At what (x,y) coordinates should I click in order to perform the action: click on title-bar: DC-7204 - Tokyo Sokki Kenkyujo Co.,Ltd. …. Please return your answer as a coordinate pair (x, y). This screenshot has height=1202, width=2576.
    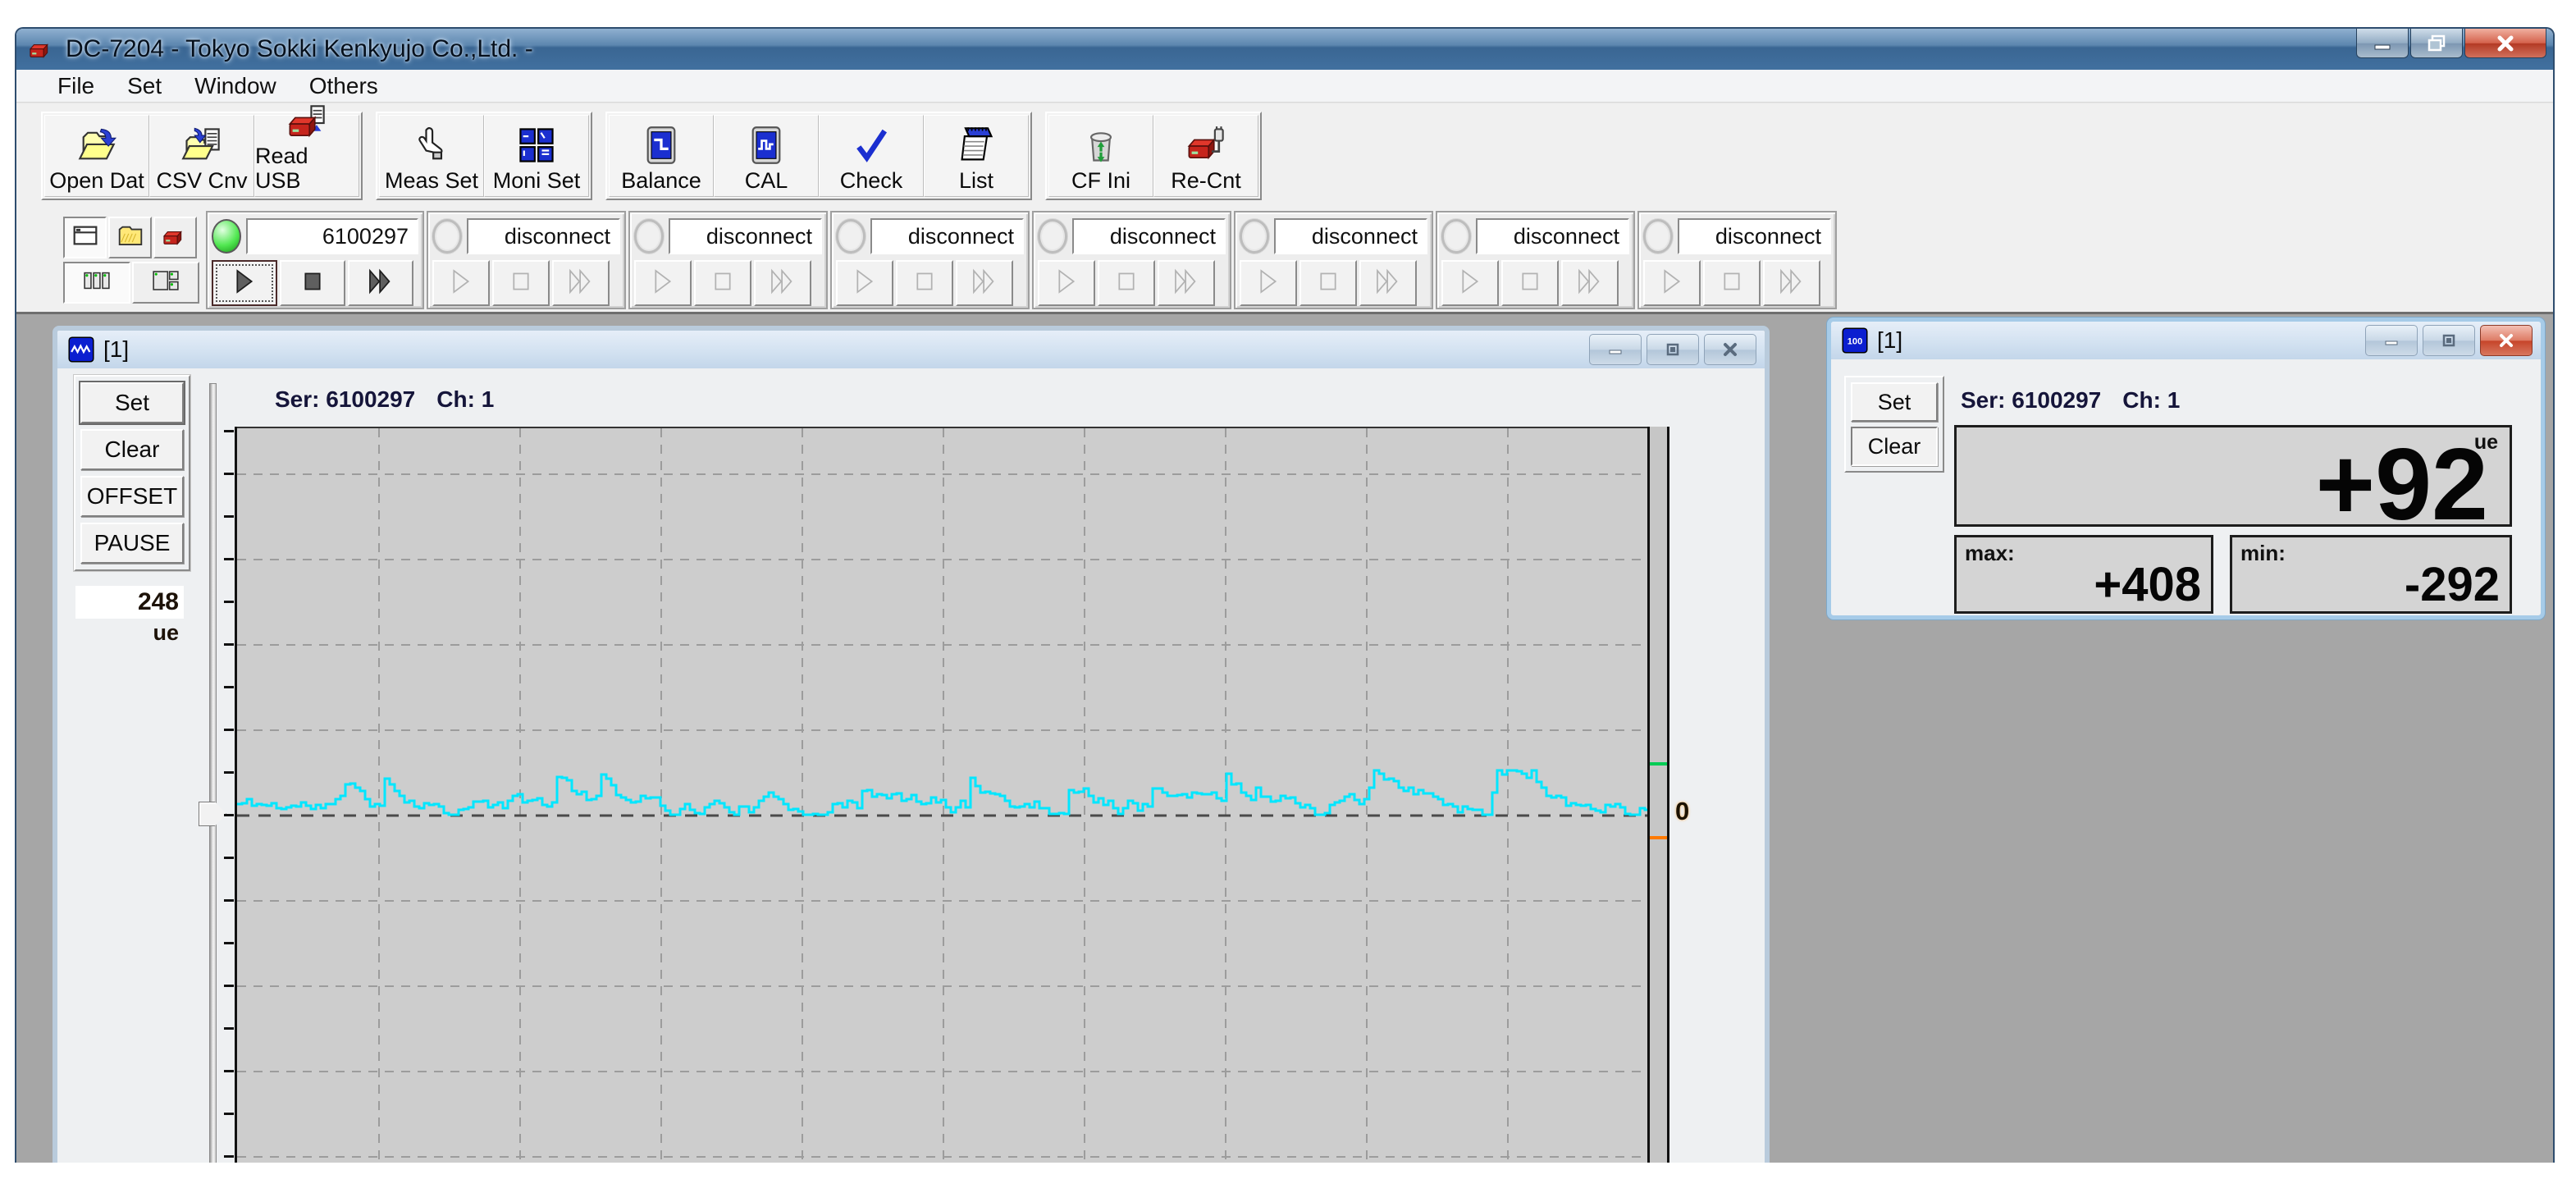
    Looking at the image, I should click on (1285, 50).